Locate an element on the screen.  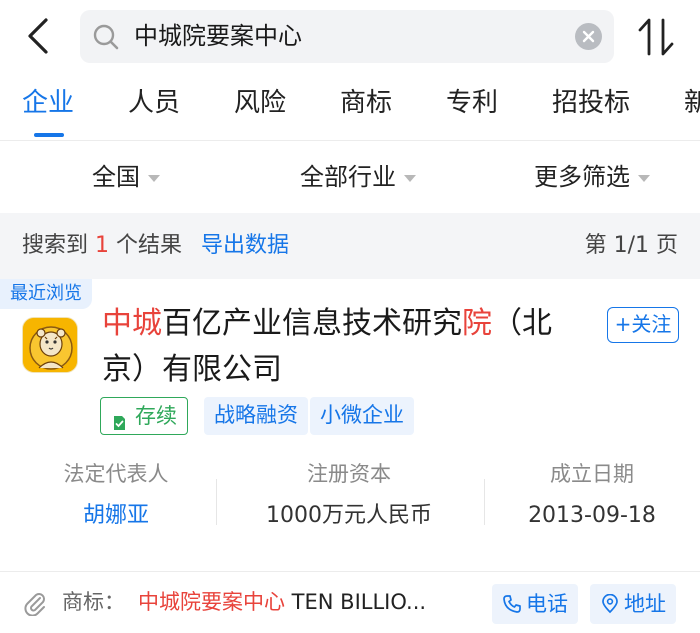
results-suffix: 个结果 is located at coordinates (149, 245).